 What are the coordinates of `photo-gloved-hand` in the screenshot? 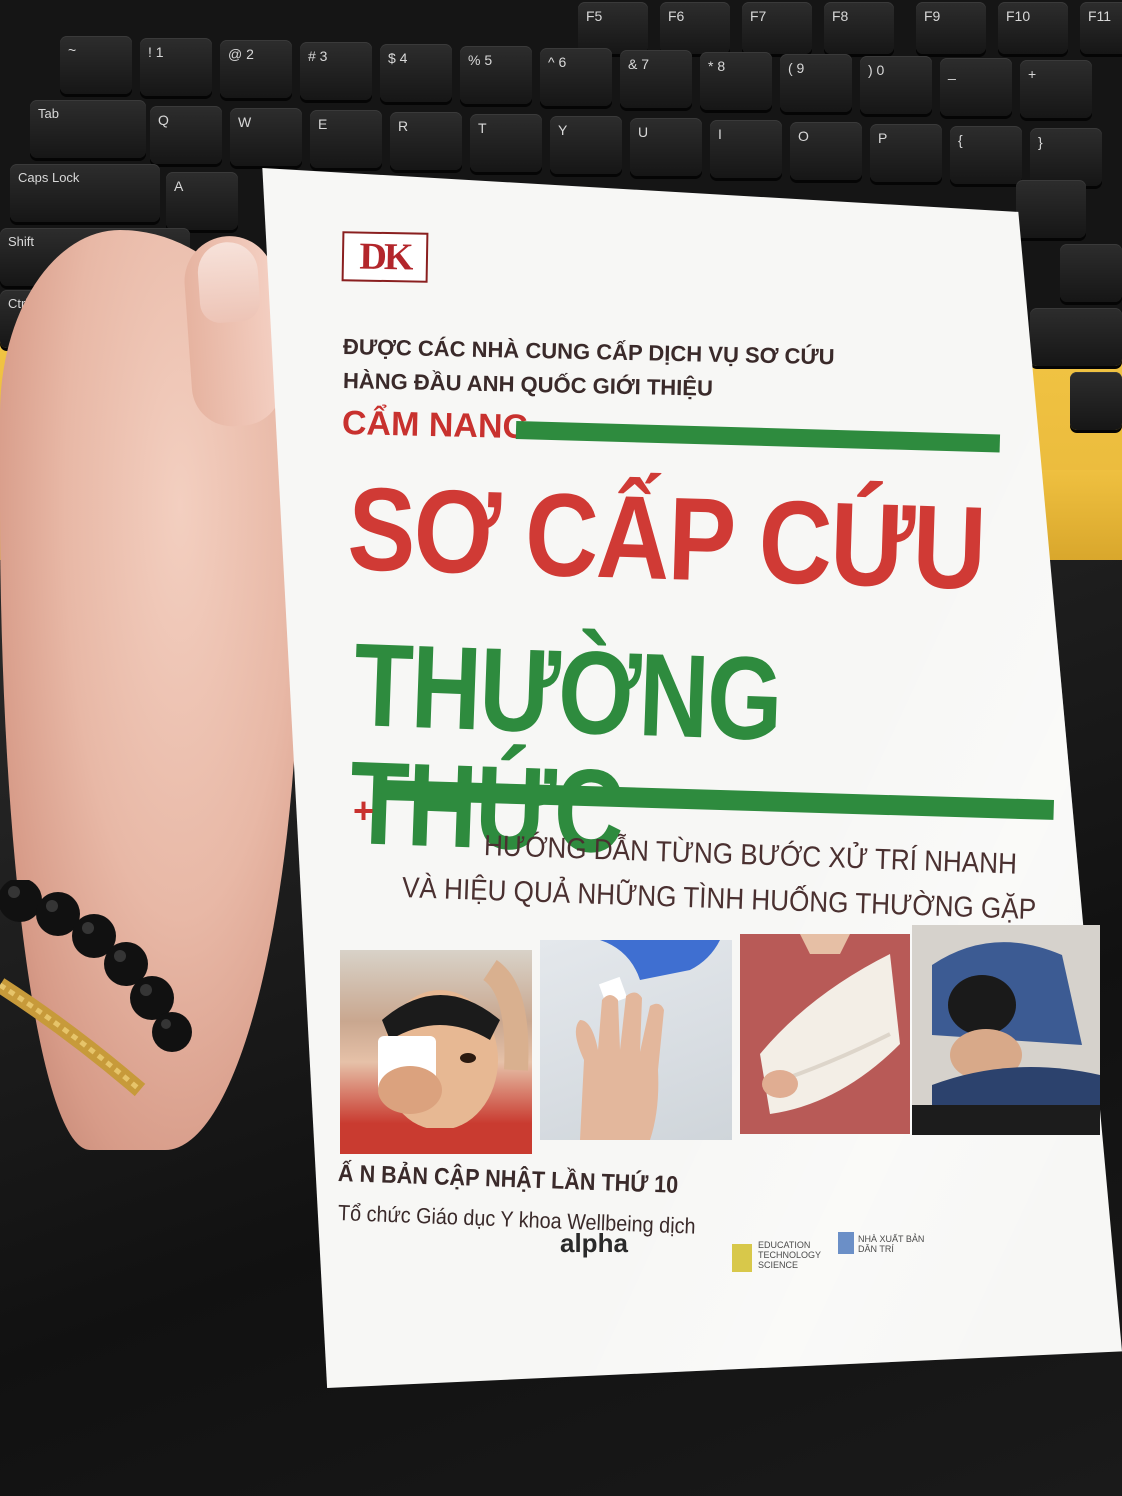 It's located at (636, 1040).